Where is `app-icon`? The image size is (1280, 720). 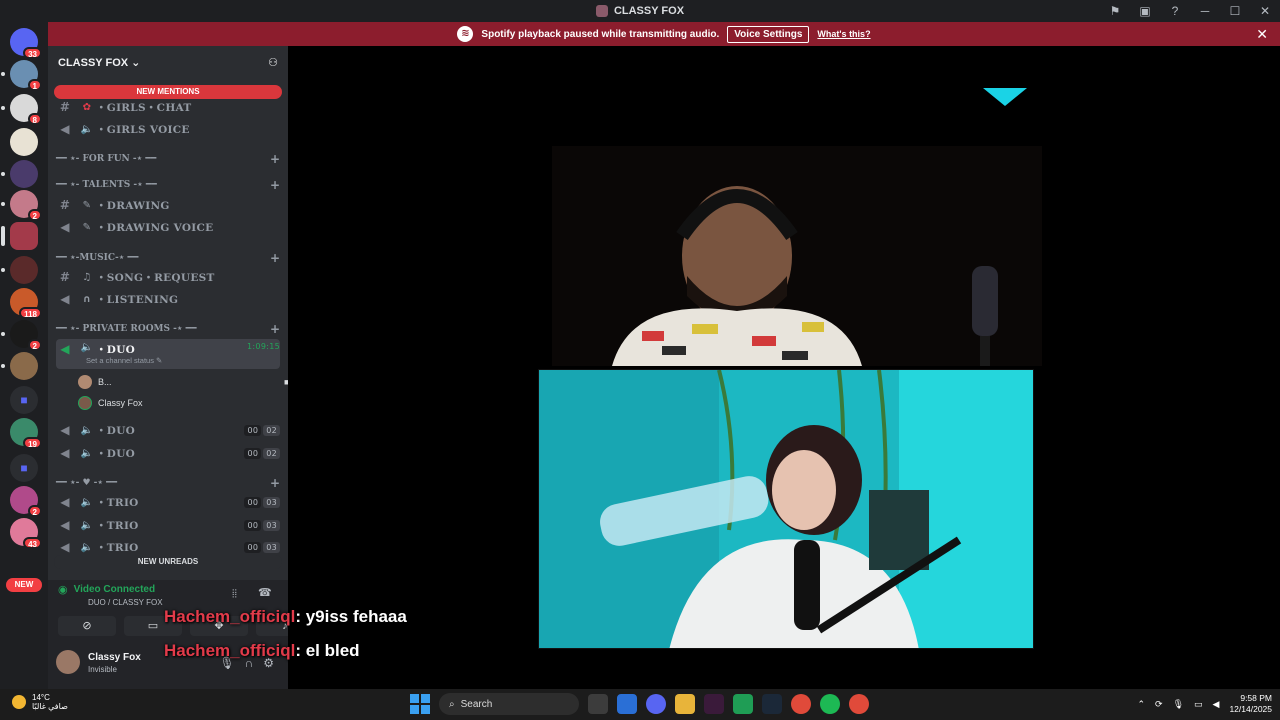 app-icon is located at coordinates (743, 704).